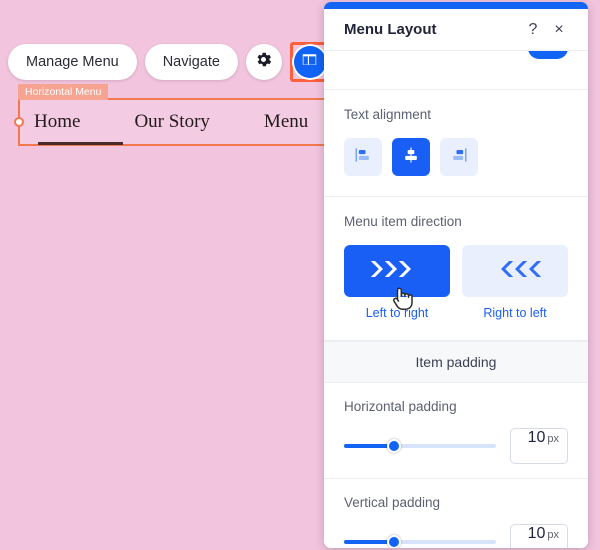  Describe the element at coordinates (286, 122) in the screenshot. I see `menu-item-menu: Menu` at that location.